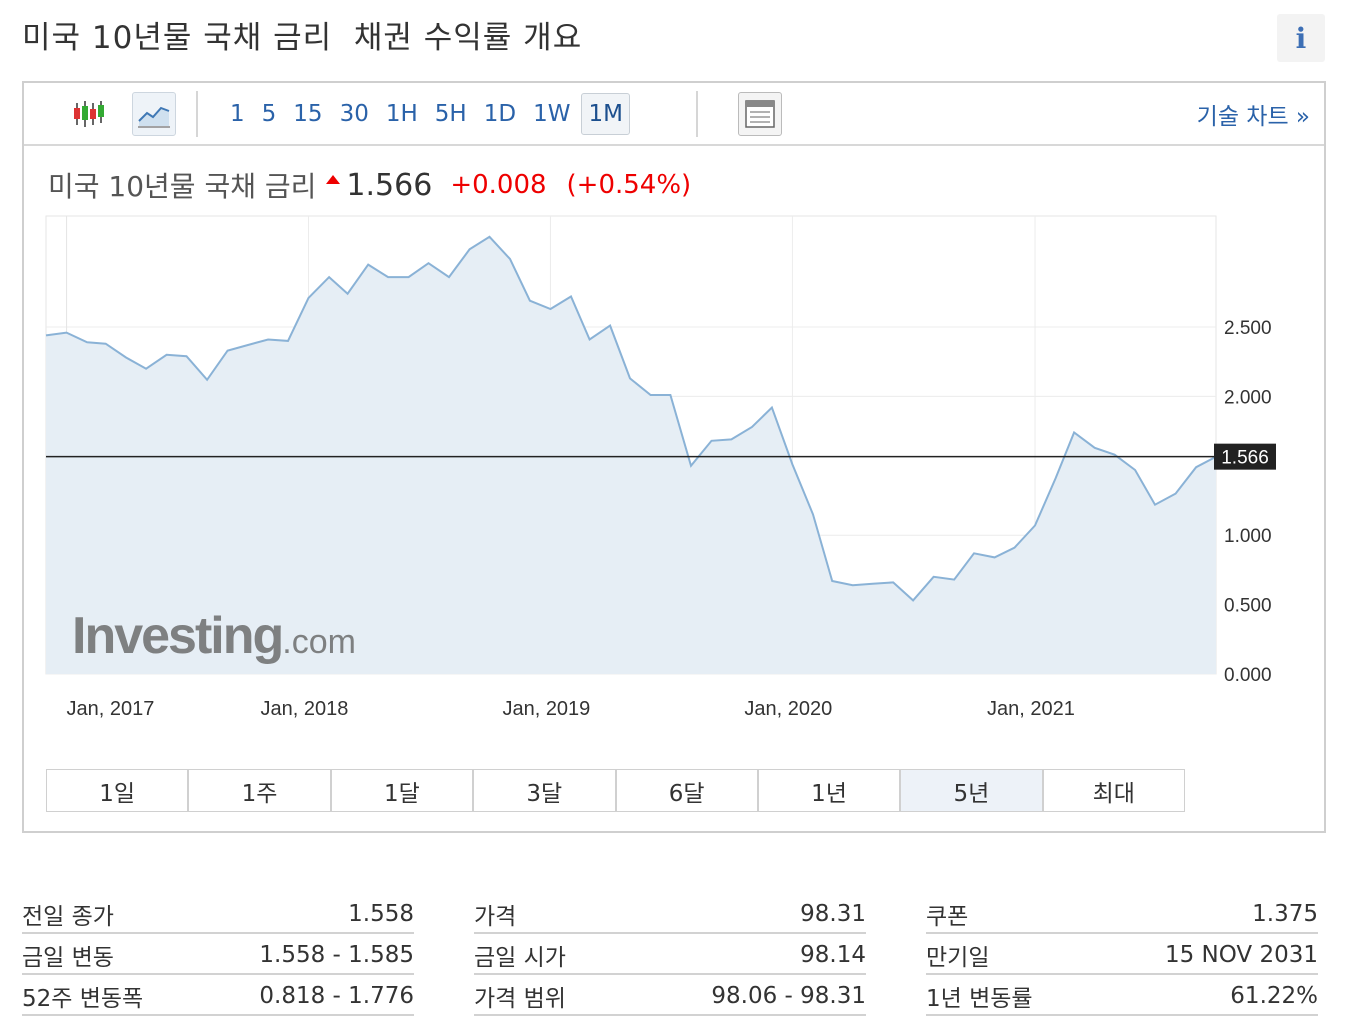 This screenshot has height=1034, width=1345. Describe the element at coordinates (1113, 790) in the screenshot. I see `range-max: 최대` at that location.